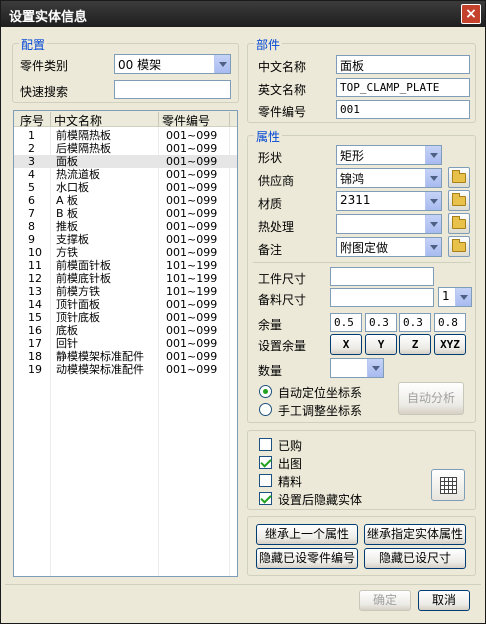 The height and width of the screenshot is (624, 486). I want to click on remark-select: 附图定做, so click(389, 247).